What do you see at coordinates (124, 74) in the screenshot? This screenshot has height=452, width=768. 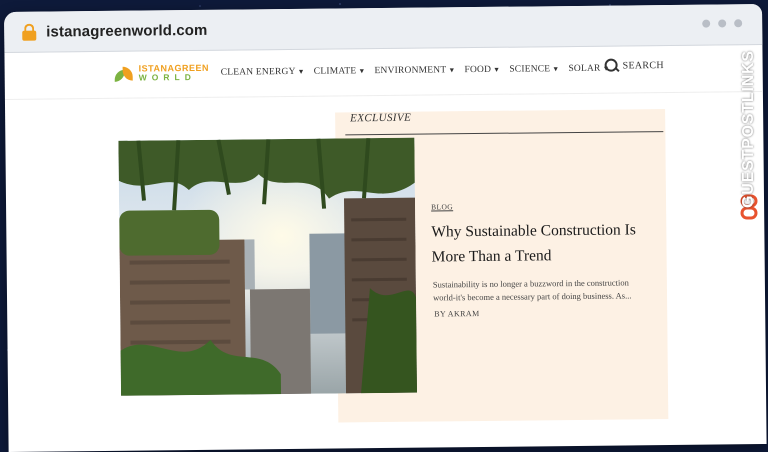 I see `leaf-logo-icon` at bounding box center [124, 74].